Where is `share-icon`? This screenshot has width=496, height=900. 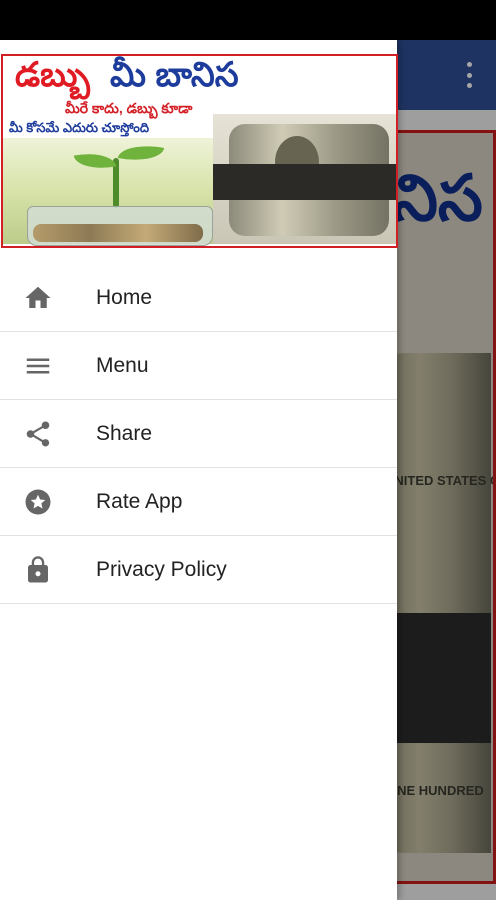 share-icon is located at coordinates (38, 434).